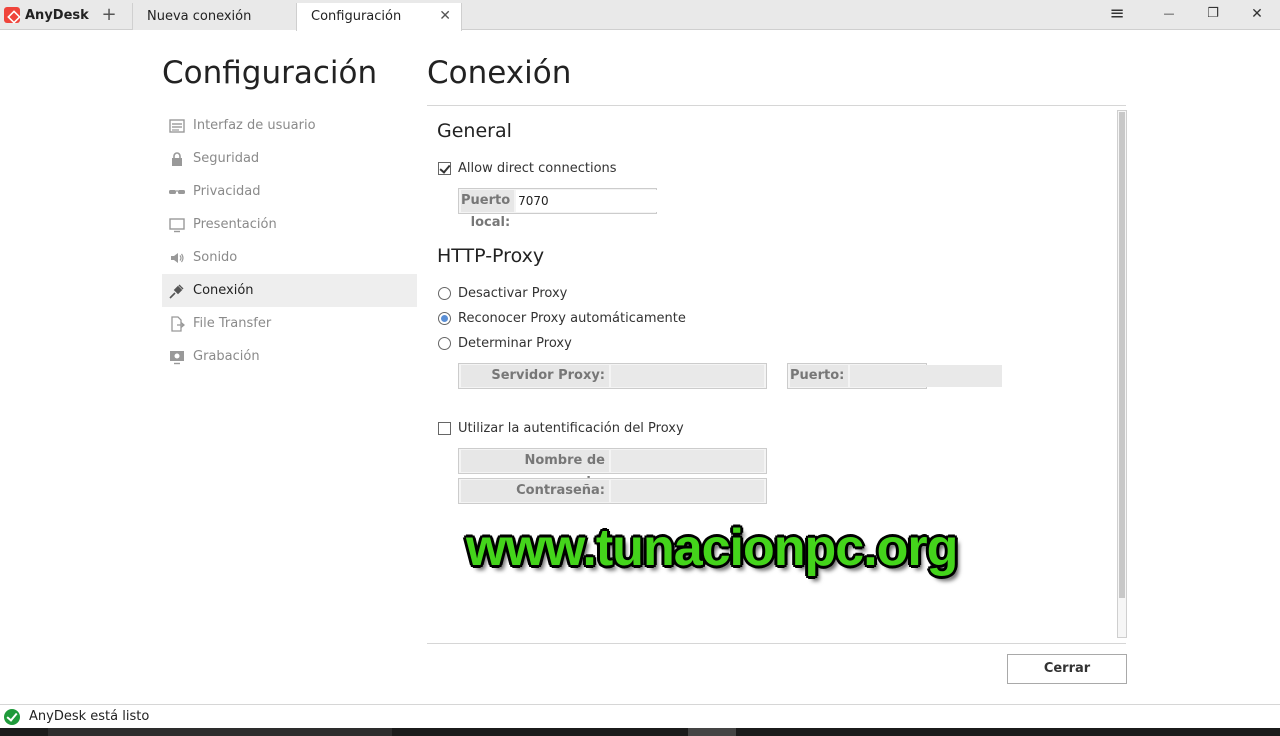  I want to click on taskbar-app, so click(712, 732).